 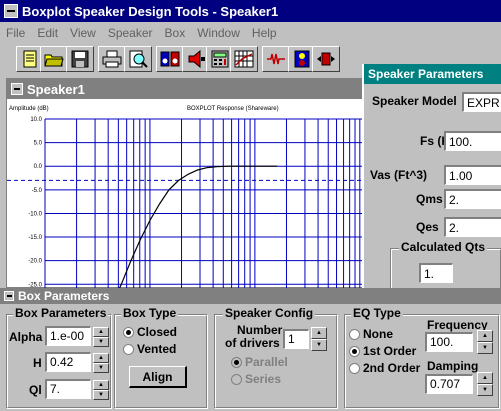 I want to click on frequency-spinner: ▲ ▼, so click(x=485, y=342).